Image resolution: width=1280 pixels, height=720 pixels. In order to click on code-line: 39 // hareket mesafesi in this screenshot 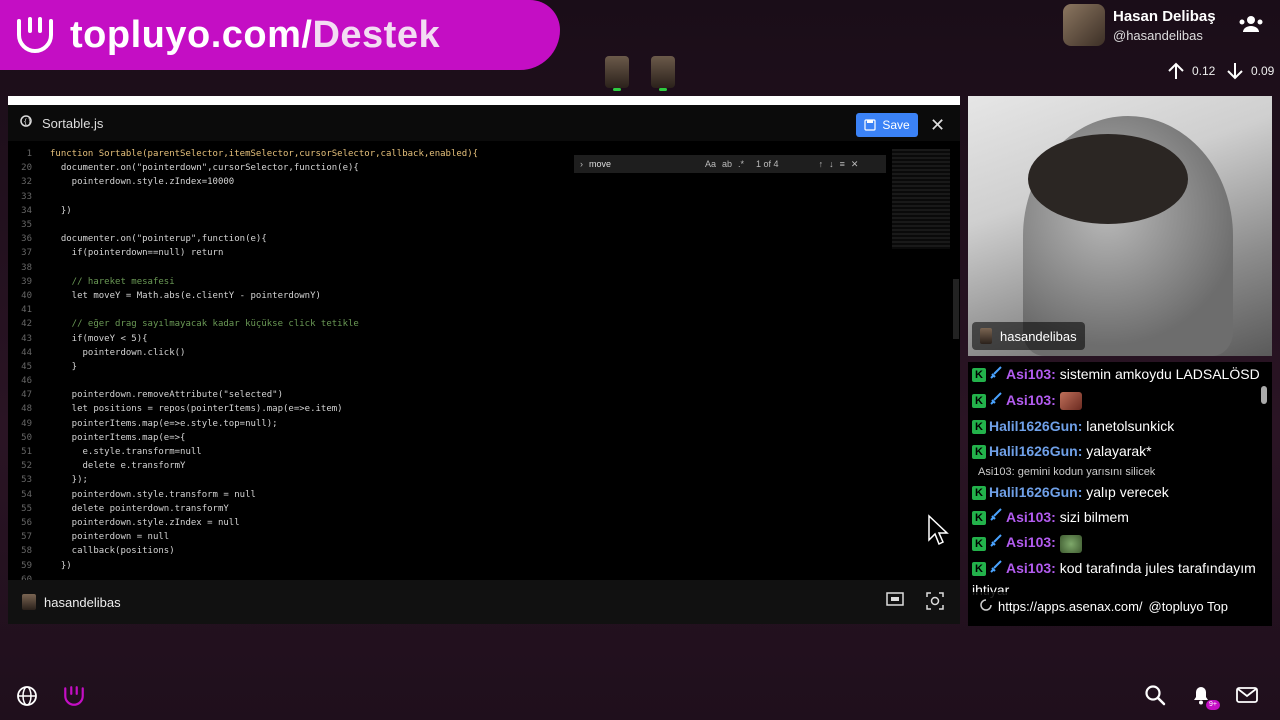, I will do `click(449, 282)`.